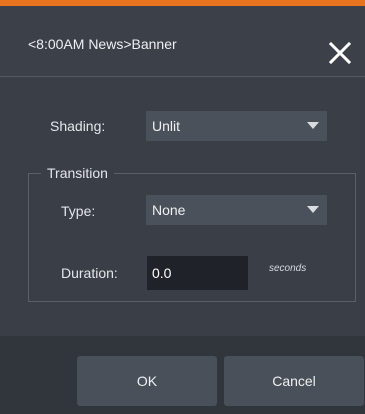 The height and width of the screenshot is (414, 365). I want to click on shading-dropdown: Unlit, so click(236, 126).